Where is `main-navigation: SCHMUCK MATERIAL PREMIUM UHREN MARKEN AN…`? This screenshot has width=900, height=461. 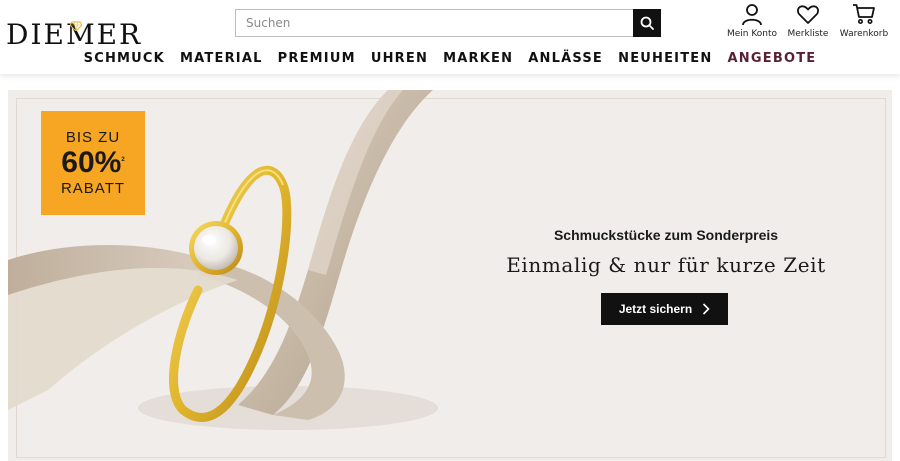
main-navigation: SCHMUCK MATERIAL PREMIUM UHREN MARKEN AN… is located at coordinates (450, 56).